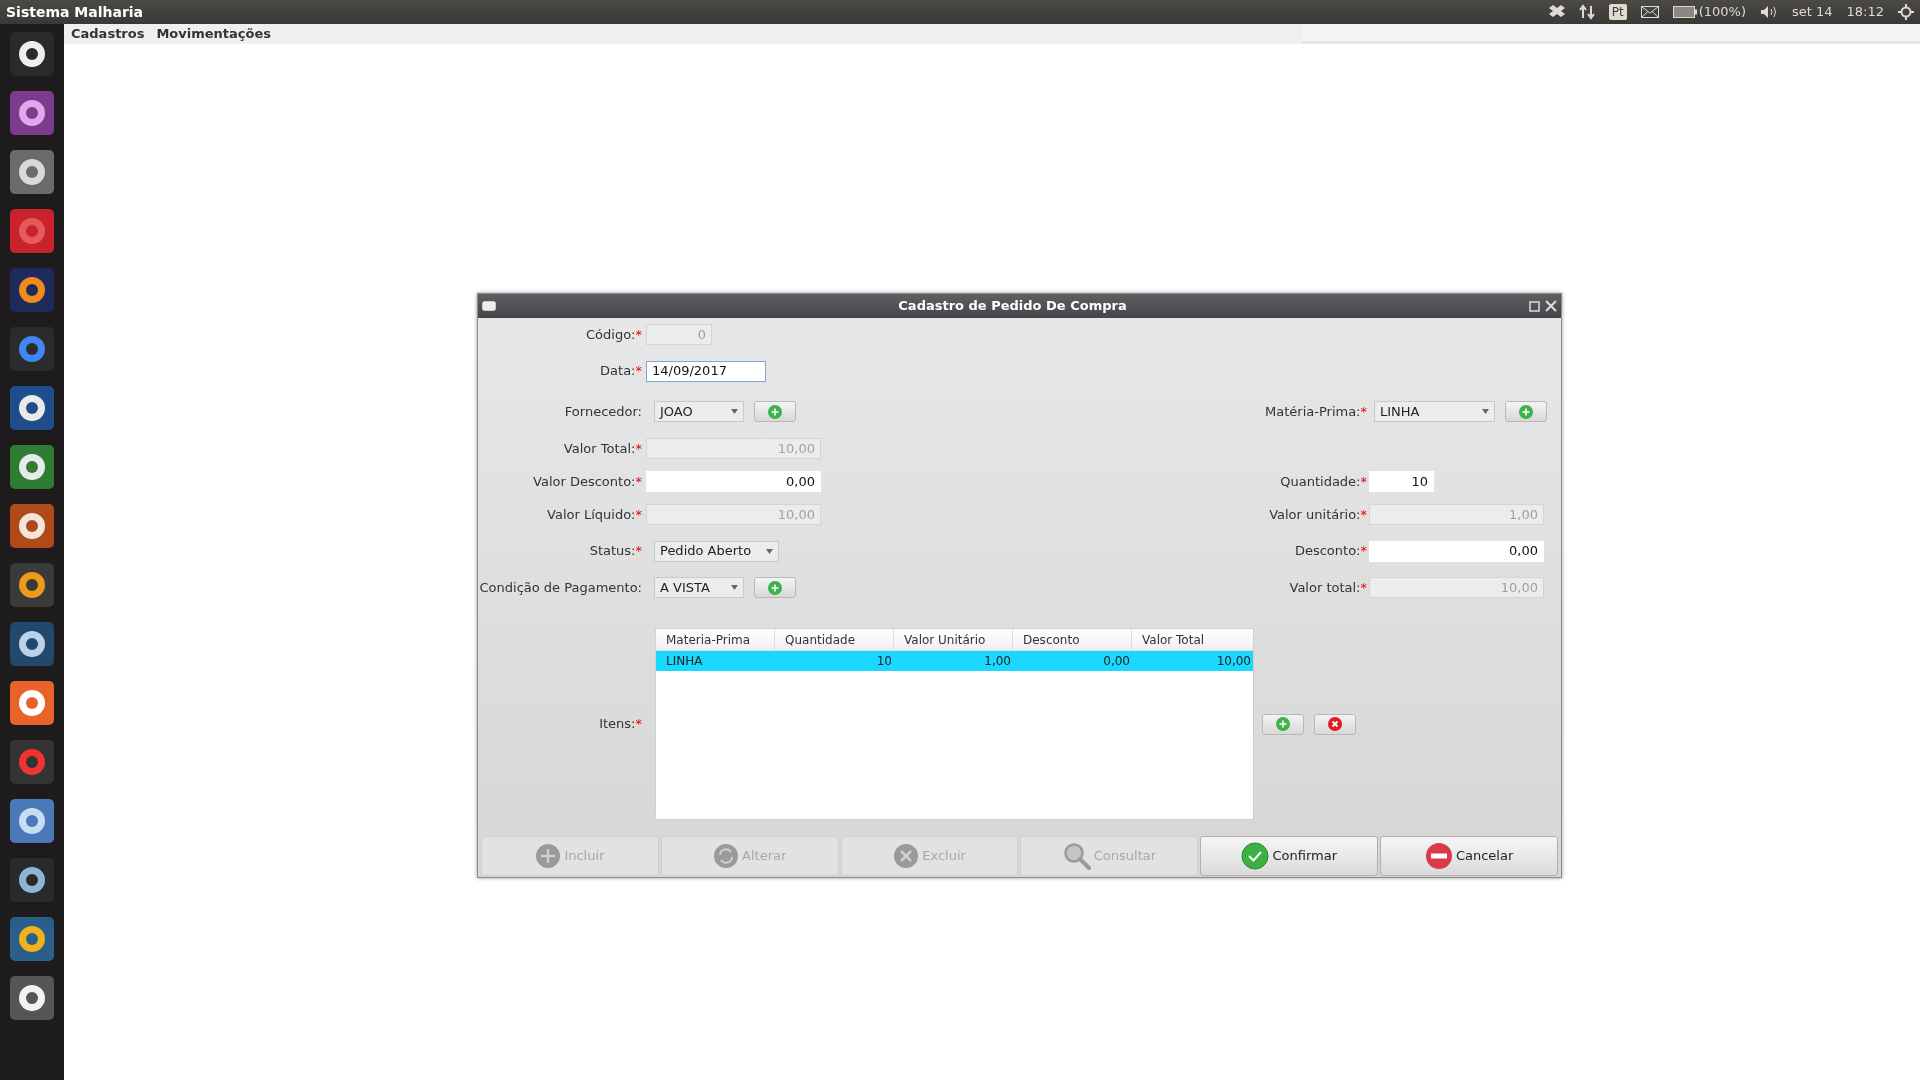  I want to click on input-field: 10, so click(1401, 481).